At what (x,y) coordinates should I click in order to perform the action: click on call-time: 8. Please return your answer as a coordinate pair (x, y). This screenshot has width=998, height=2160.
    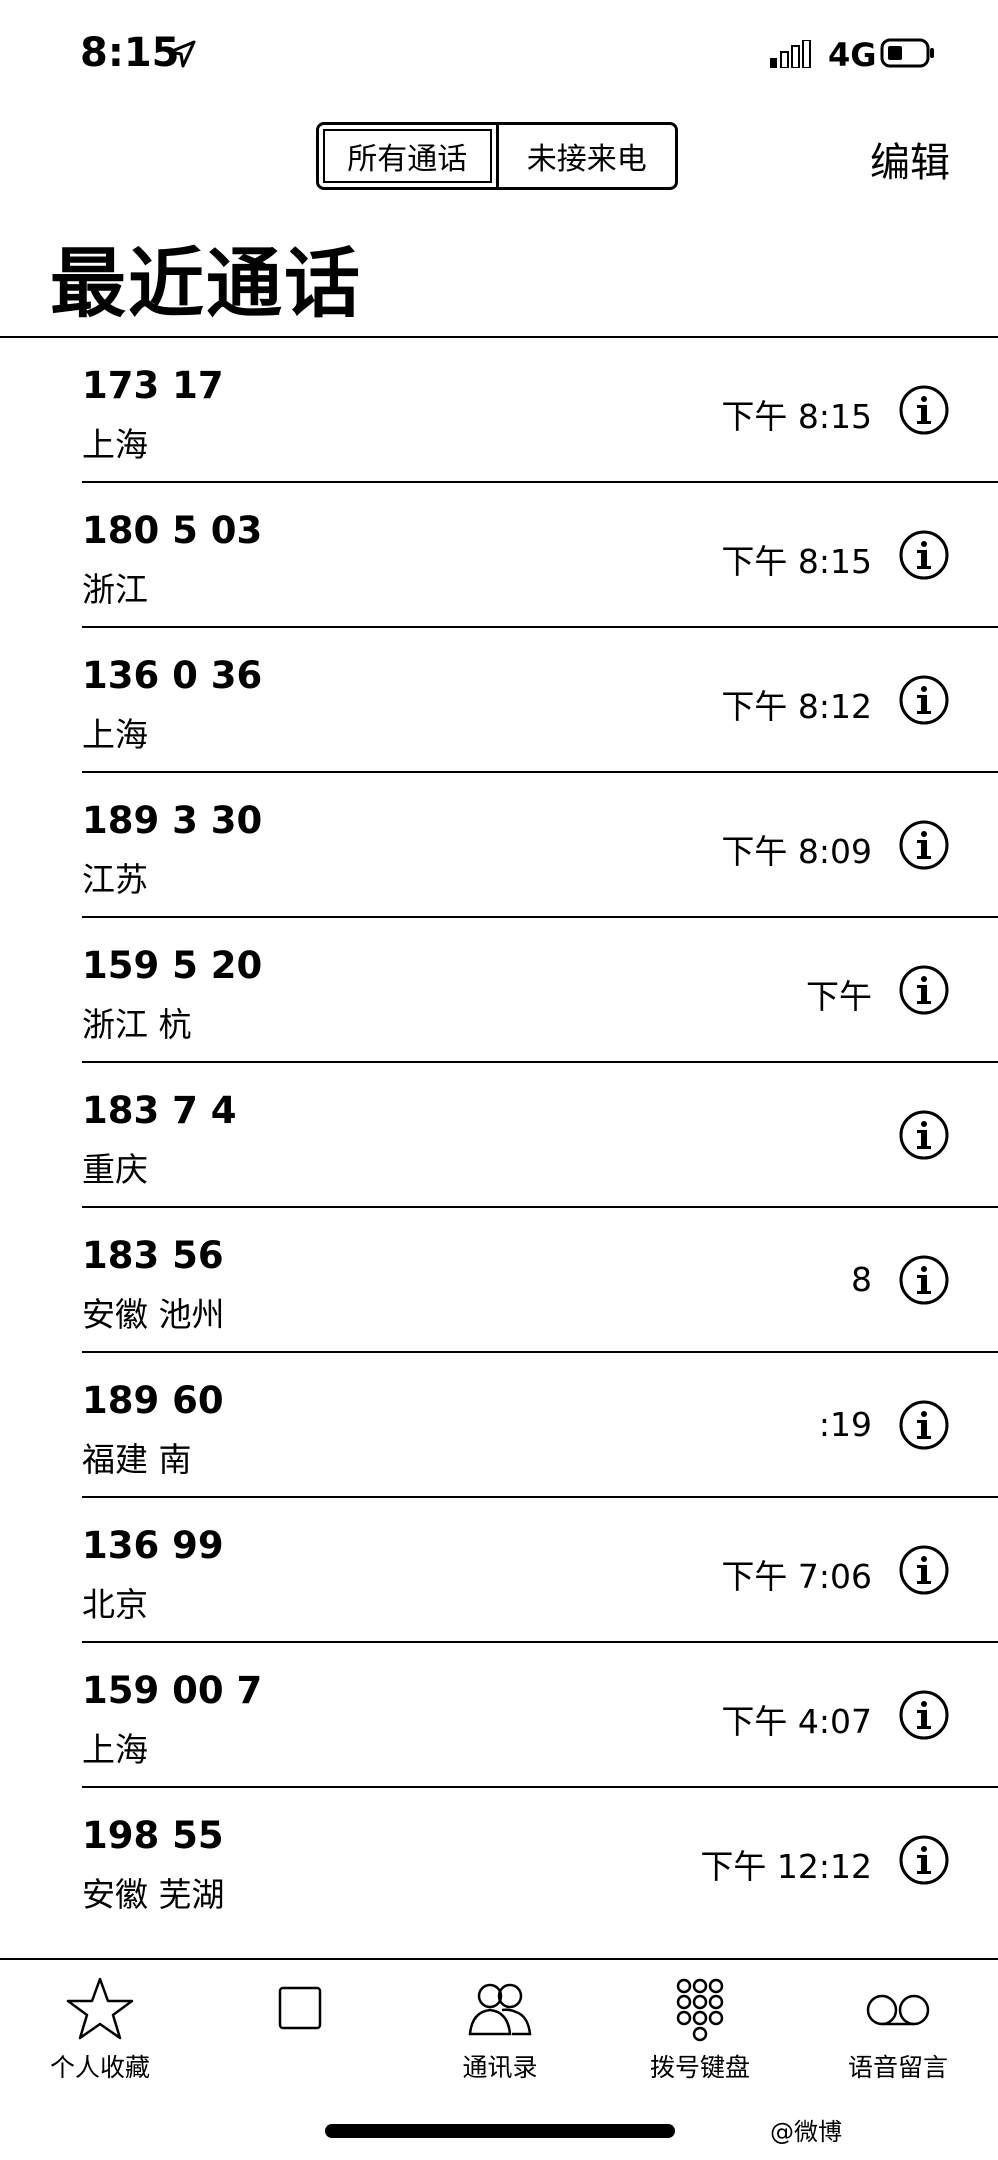
    Looking at the image, I should click on (861, 1279).